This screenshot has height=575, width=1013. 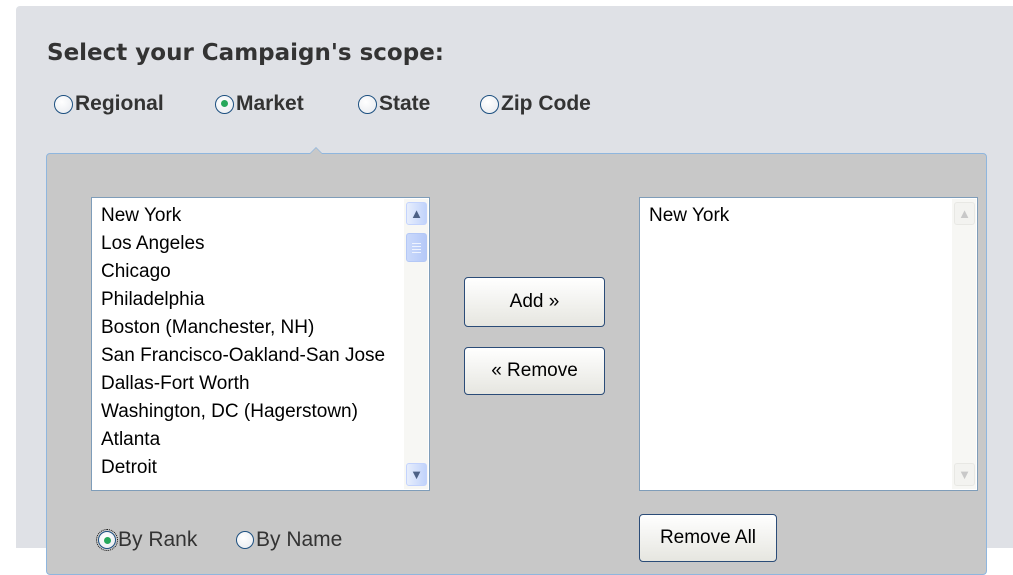 I want to click on scroll-thumb, so click(x=416, y=247).